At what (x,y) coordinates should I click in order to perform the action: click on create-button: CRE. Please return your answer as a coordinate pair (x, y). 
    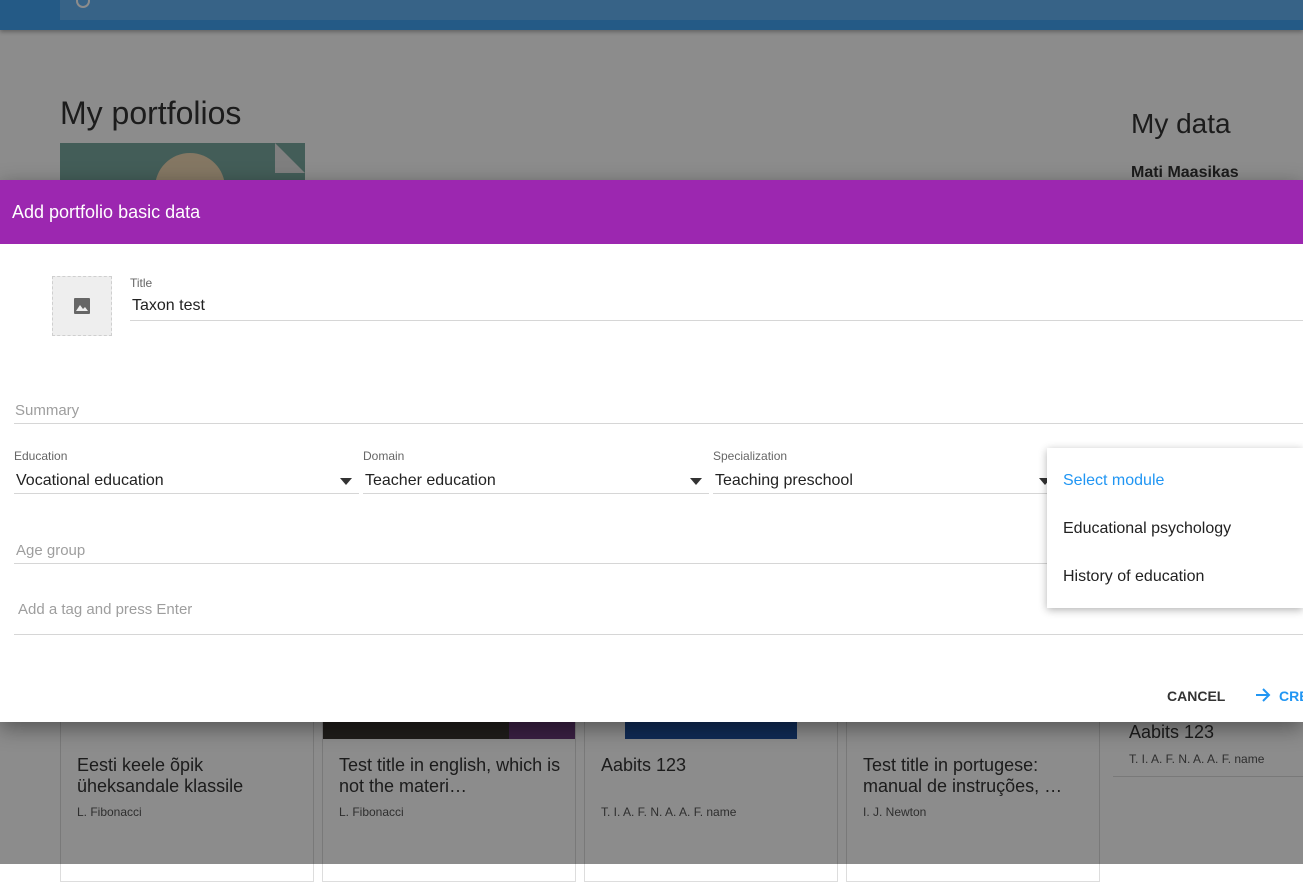
    Looking at the image, I should click on (1291, 696).